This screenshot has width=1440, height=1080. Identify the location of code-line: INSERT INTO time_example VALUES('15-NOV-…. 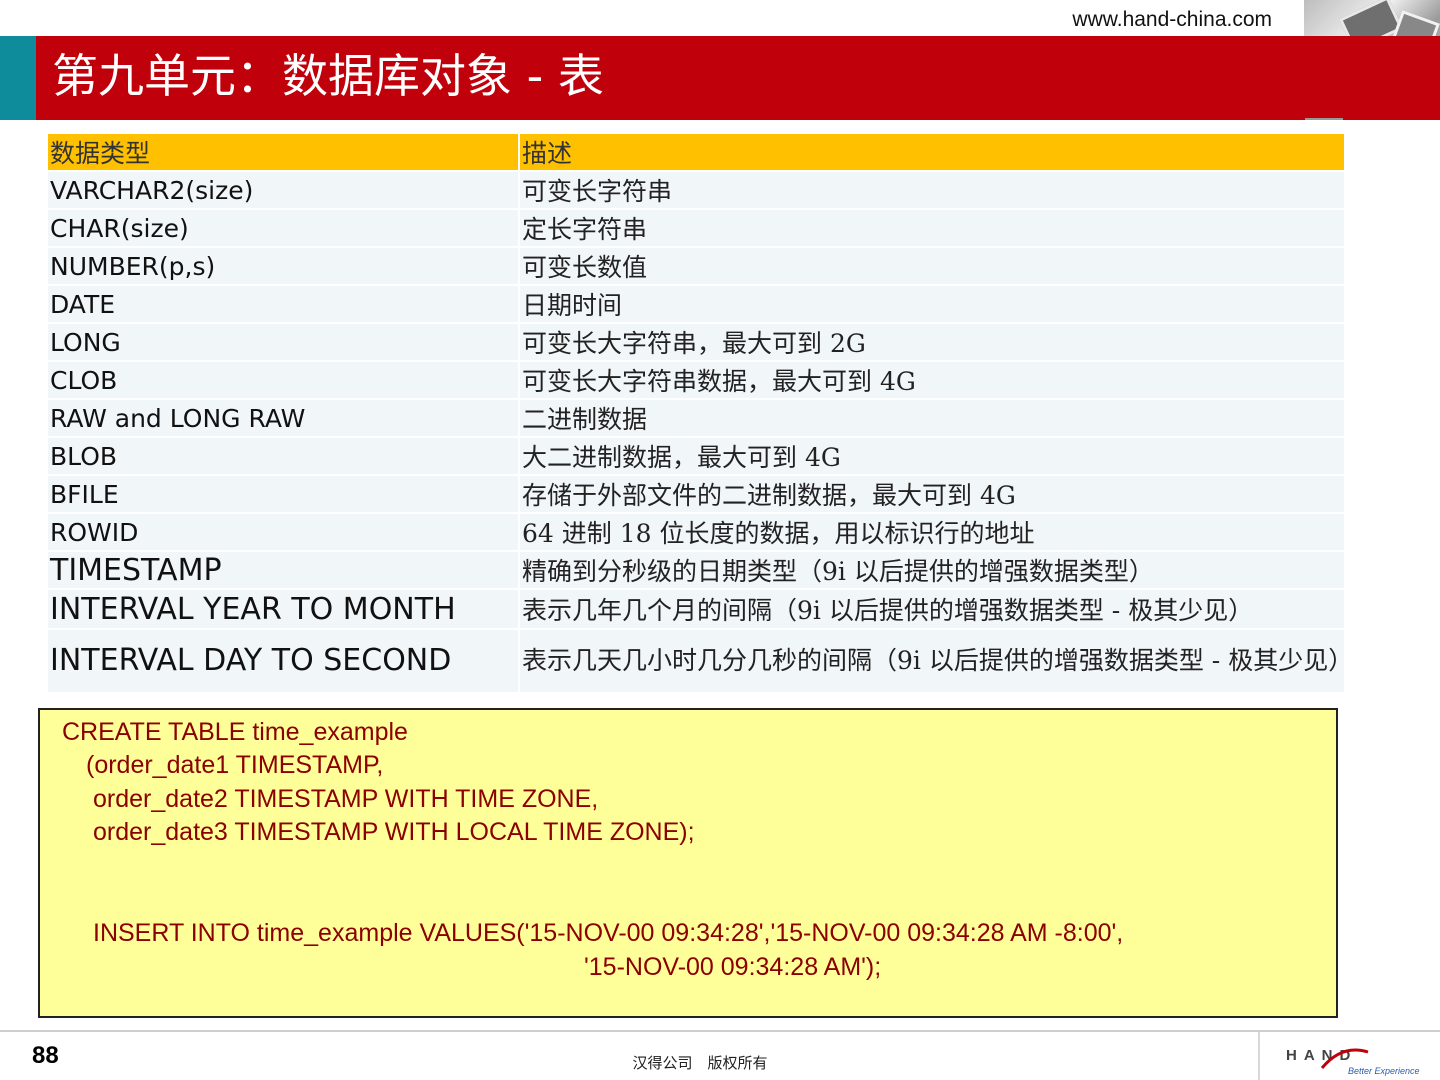
(608, 933).